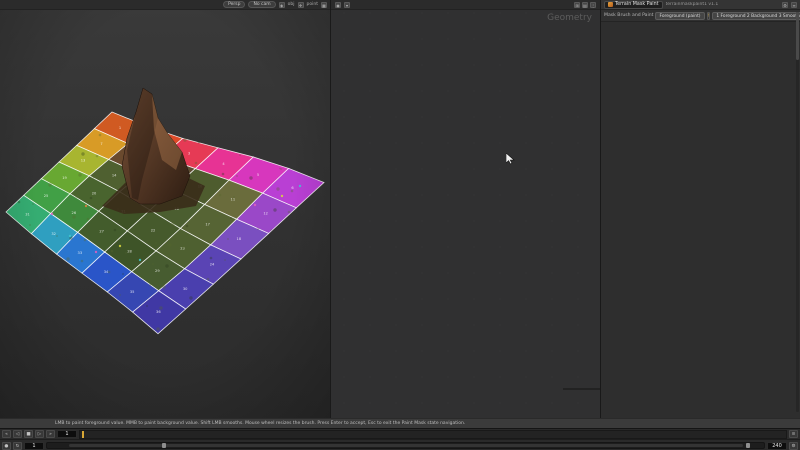 Image resolution: width=800 pixels, height=450 pixels. Describe the element at coordinates (120, 128) in the screenshot. I see `svg-text: 1` at that location.